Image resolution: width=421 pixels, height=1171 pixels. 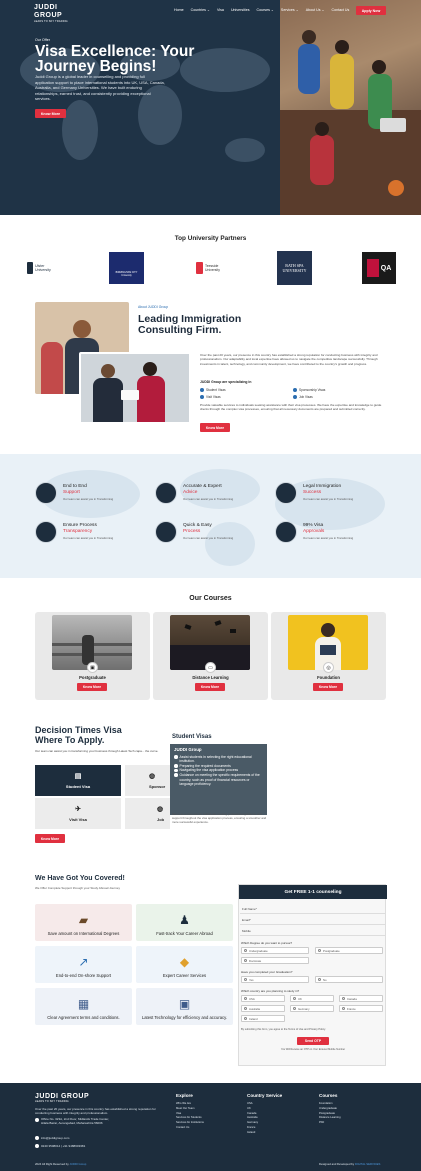 I want to click on option-postgraduate: Postgraduate, so click(x=349, y=950).